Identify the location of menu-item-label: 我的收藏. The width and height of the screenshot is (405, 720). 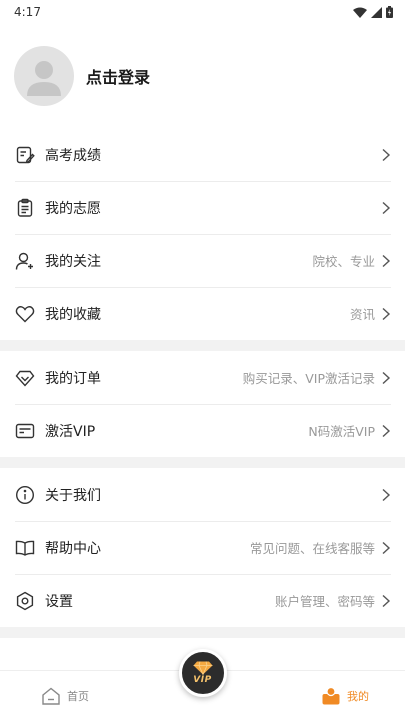
(73, 314).